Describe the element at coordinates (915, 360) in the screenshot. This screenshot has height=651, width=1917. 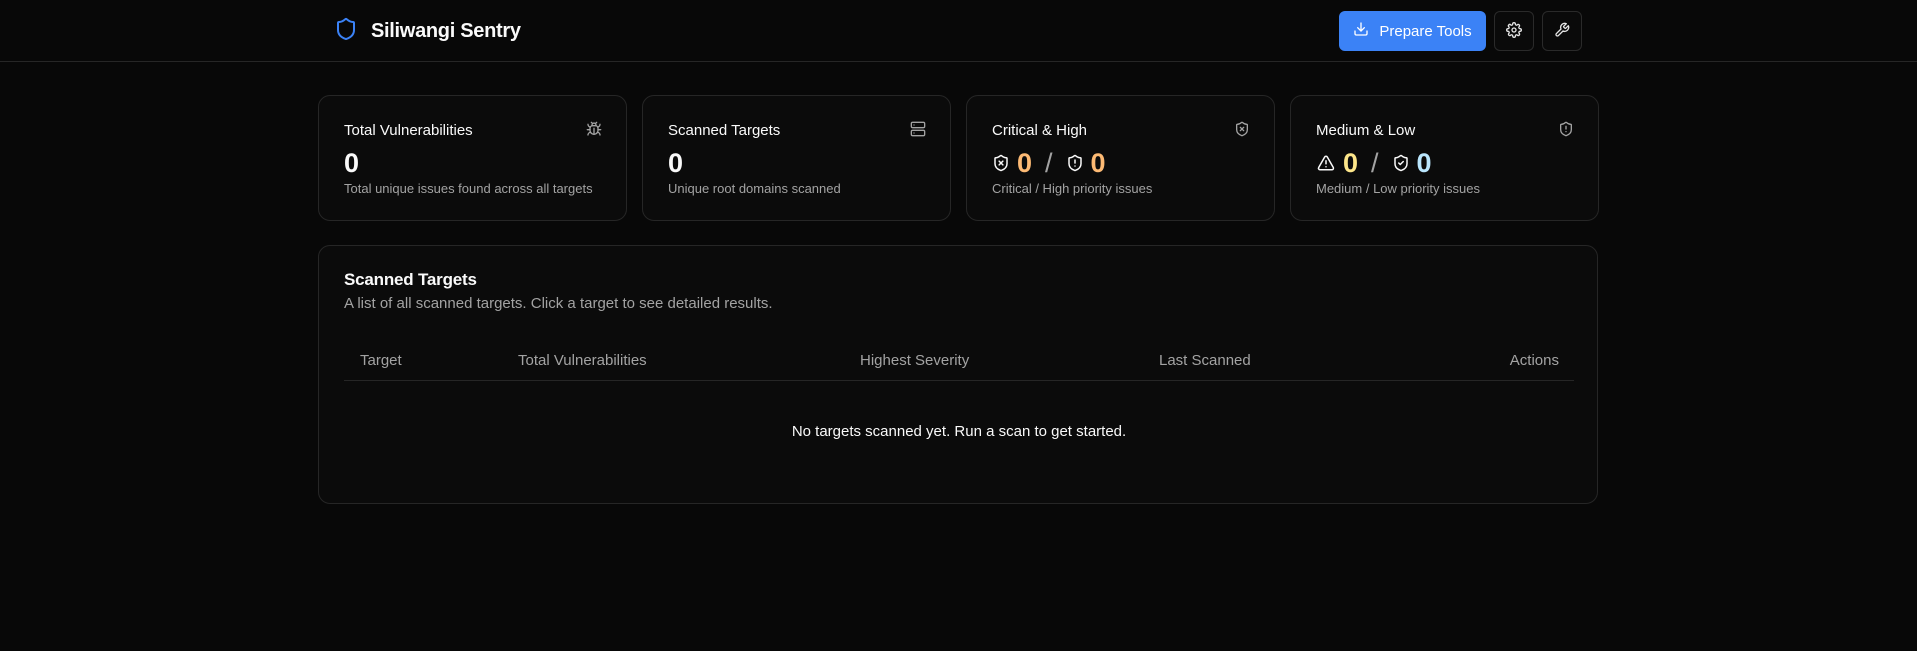
I see `column-header-highest-severity: Highest Severity` at that location.